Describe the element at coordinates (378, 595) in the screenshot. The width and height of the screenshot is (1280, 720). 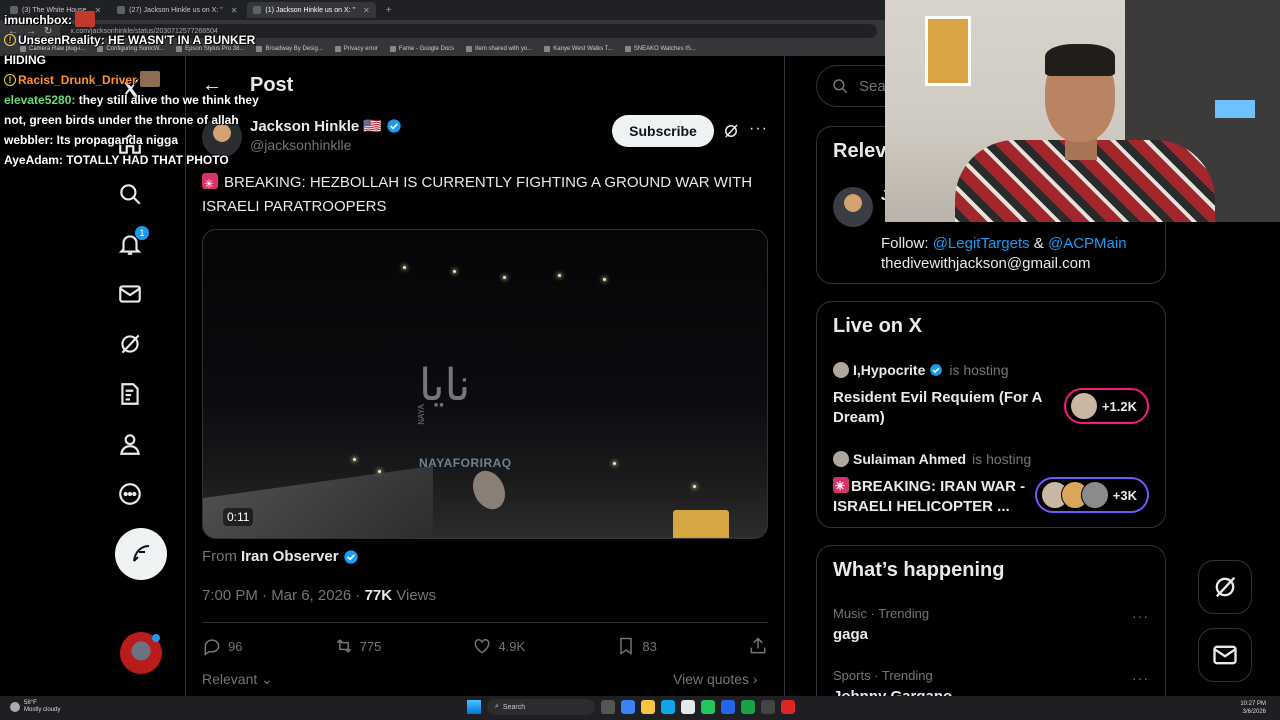
I see `views-count: 77K` at that location.